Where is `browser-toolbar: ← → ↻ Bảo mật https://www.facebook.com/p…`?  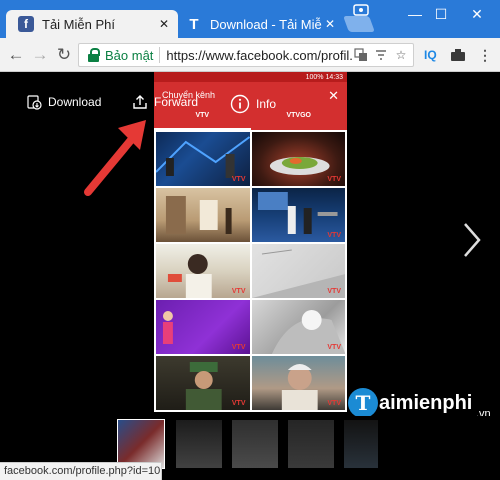 browser-toolbar: ← → ↻ Bảo mật https://www.facebook.com/p… is located at coordinates (250, 55).